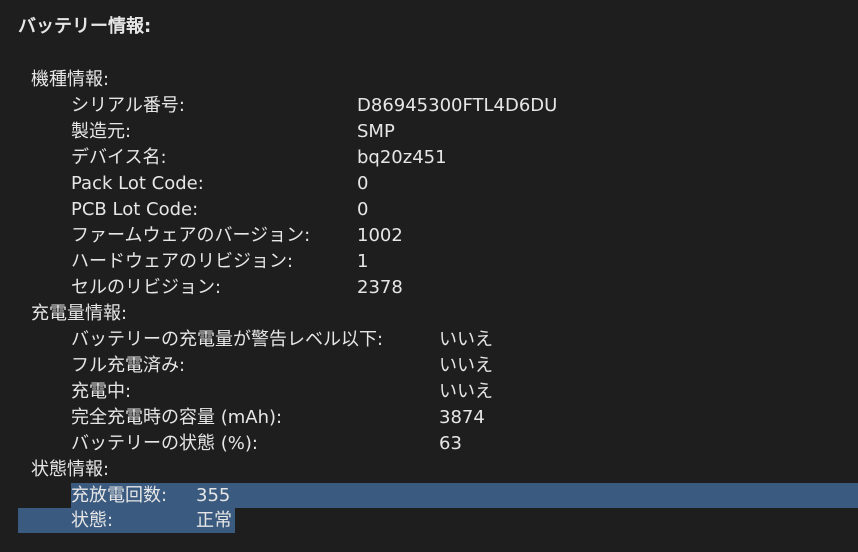 The height and width of the screenshot is (552, 858). I want to click on info-label: シリアル番号:, so click(128, 105).